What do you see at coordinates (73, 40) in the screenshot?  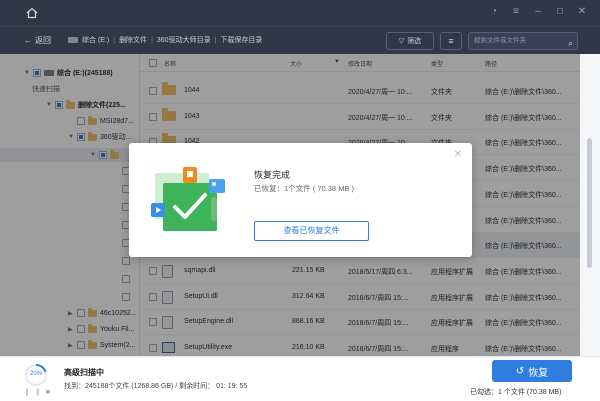 I see `drive-icon` at bounding box center [73, 40].